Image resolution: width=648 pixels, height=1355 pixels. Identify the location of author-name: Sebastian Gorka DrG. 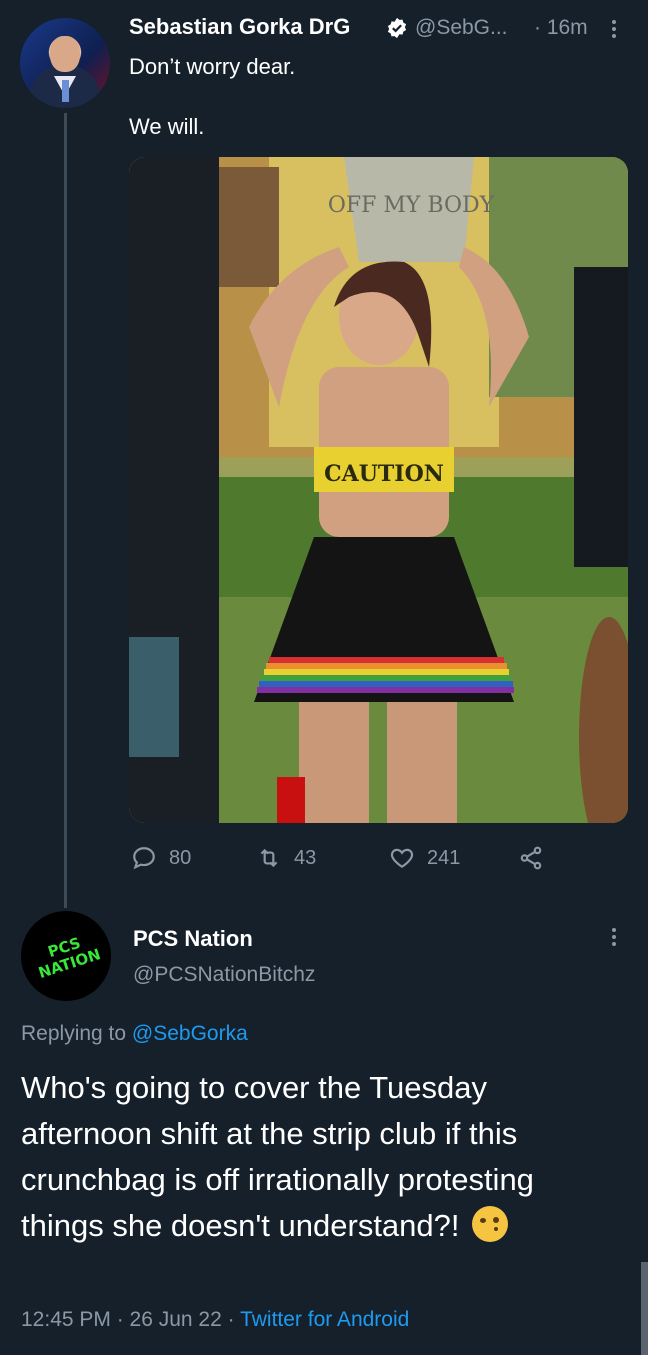
(239, 27).